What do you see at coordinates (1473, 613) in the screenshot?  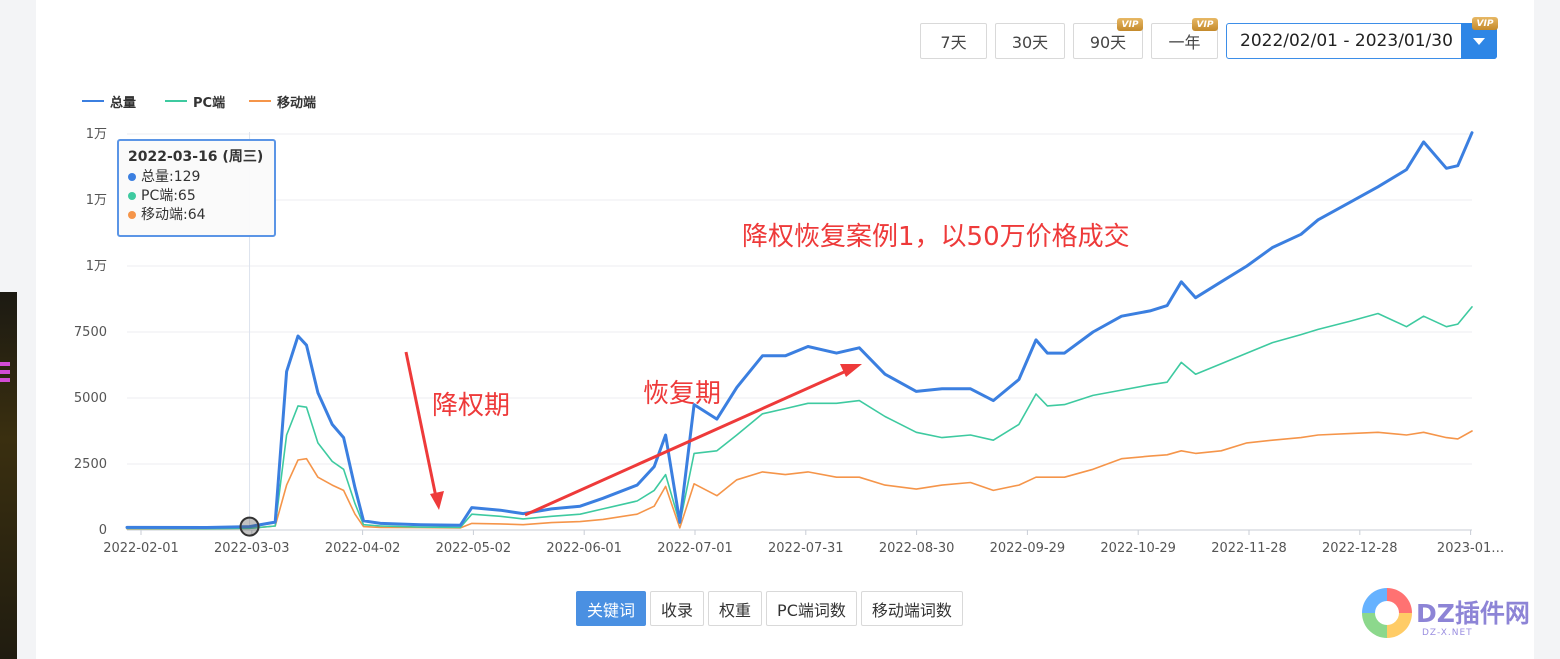 I see `watermark-title: DZ插件网` at bounding box center [1473, 613].